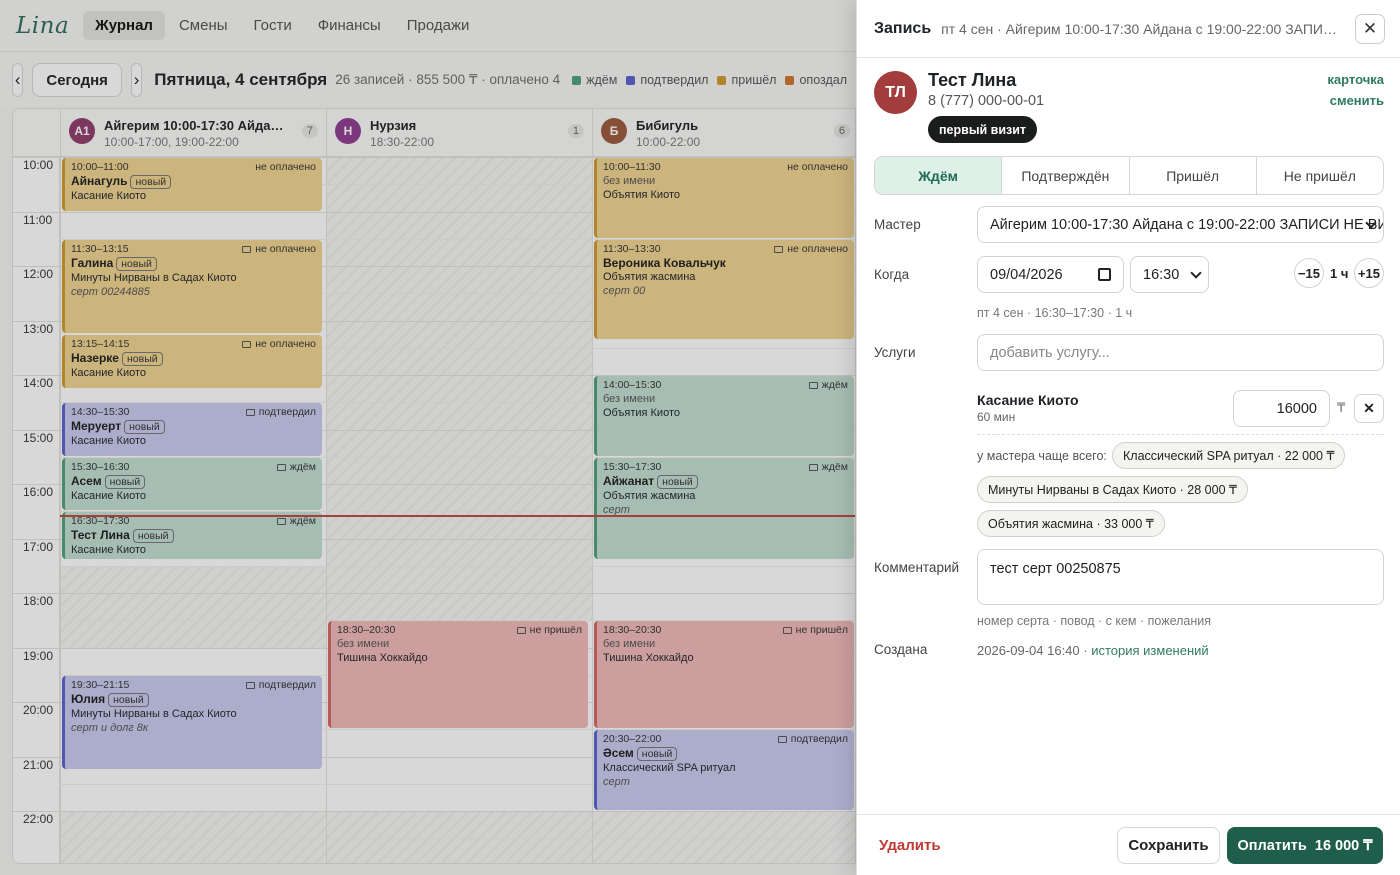  Describe the element at coordinates (1055, 313) in the screenshot. I see `when-hint: пт 4 сен · 16:30–17:30 · 1 ч` at that location.